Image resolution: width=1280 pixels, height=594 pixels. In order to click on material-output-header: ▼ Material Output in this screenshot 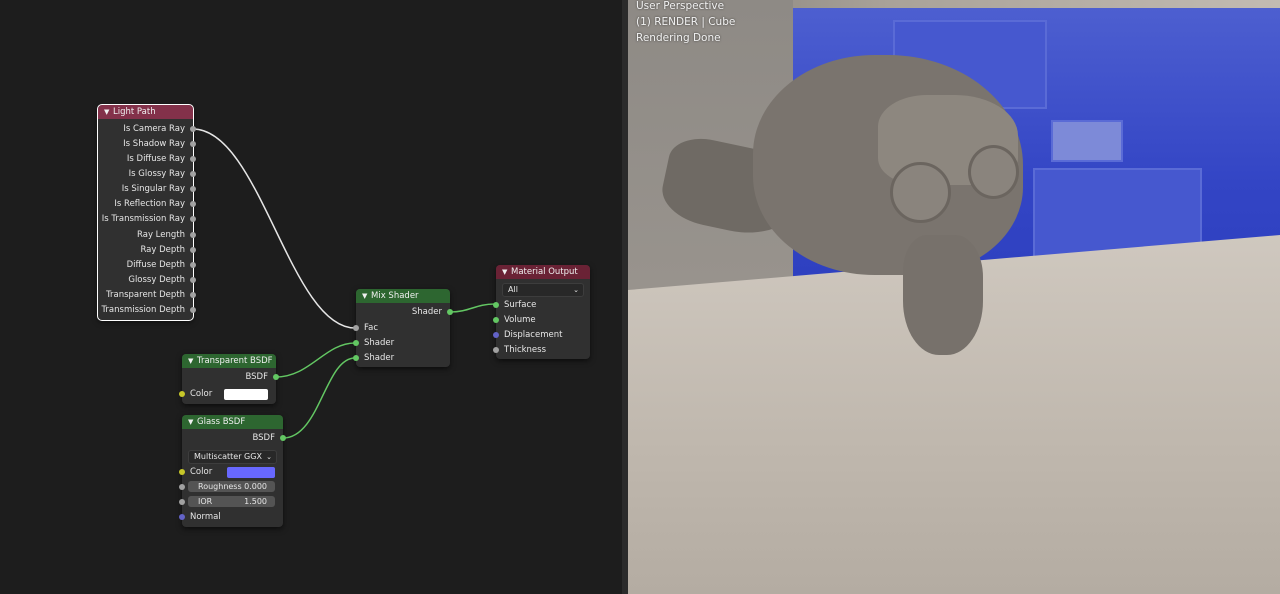, I will do `click(543, 272)`.